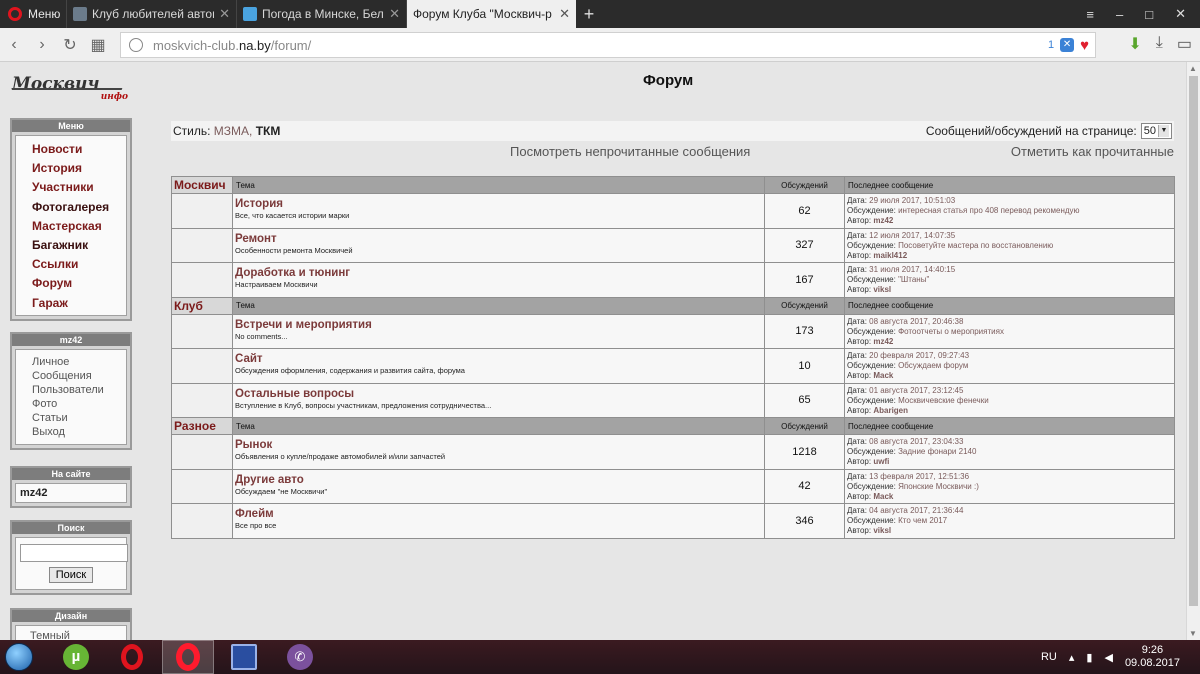 The width and height of the screenshot is (1200, 674). Describe the element at coordinates (951, 331) in the screenshot. I see `last-discussion-link: Фотоотчеты о мероприятиях` at that location.